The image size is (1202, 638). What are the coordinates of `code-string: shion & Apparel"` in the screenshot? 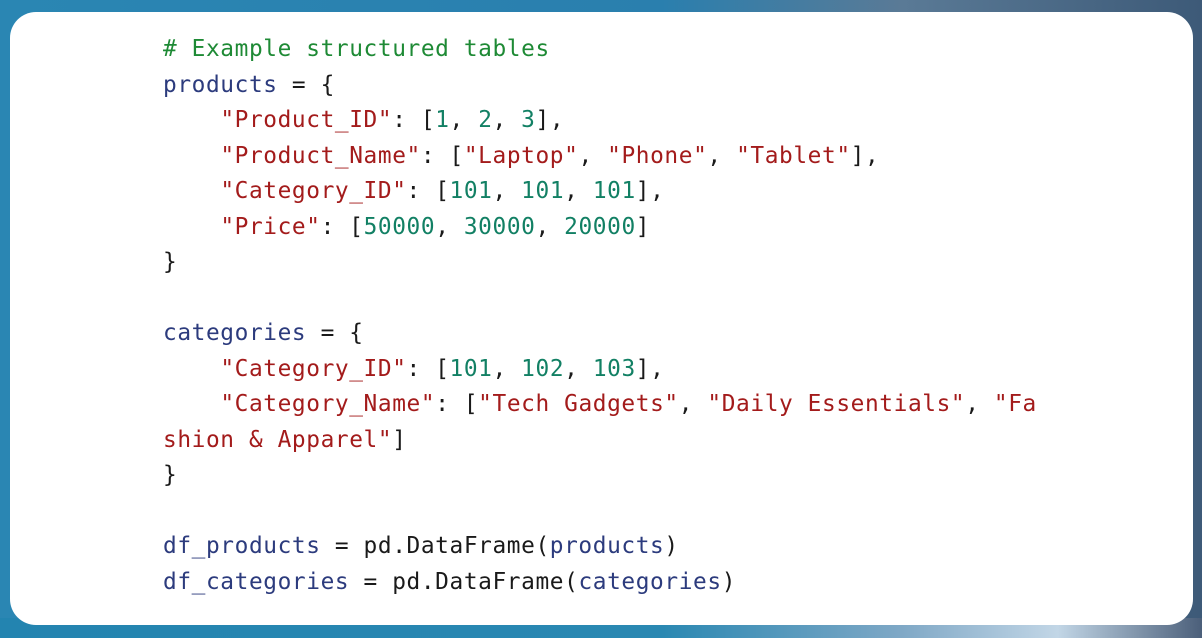 It's located at (278, 439).